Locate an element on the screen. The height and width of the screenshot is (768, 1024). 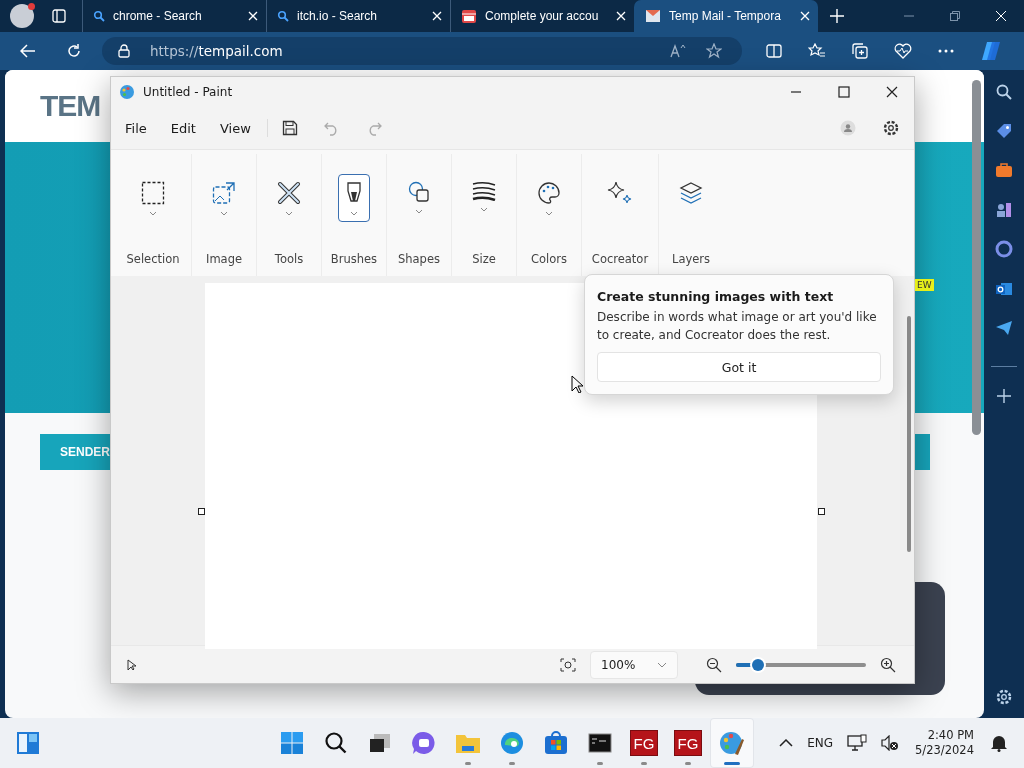
tip-title: Create stunning images with text is located at coordinates (716, 296).